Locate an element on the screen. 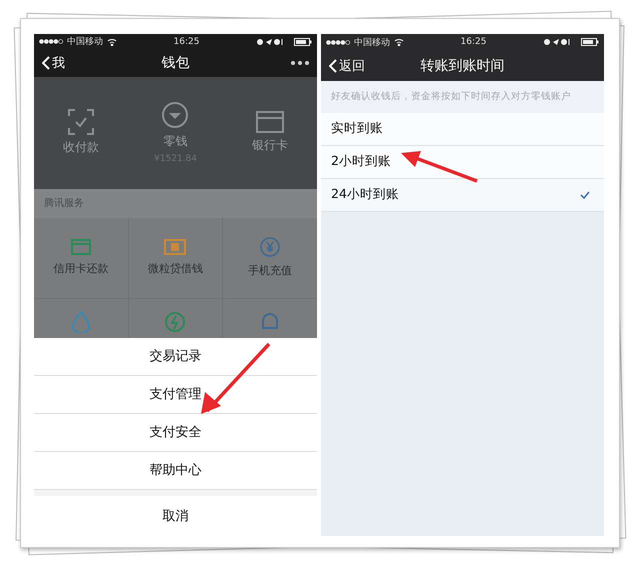 This screenshot has height=565, width=640. banknote-icon is located at coordinates (175, 247).